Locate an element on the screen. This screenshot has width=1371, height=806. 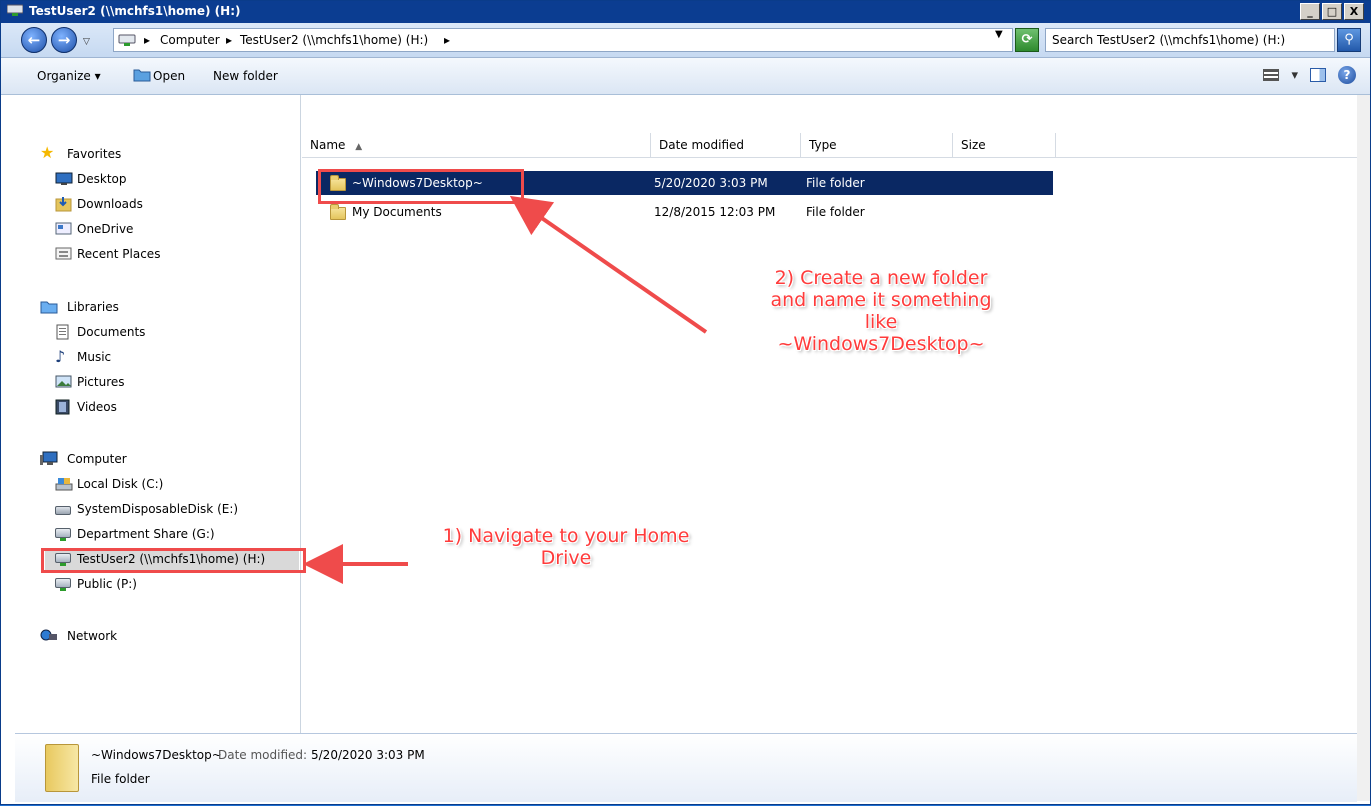
forward-button: → is located at coordinates (64, 40).